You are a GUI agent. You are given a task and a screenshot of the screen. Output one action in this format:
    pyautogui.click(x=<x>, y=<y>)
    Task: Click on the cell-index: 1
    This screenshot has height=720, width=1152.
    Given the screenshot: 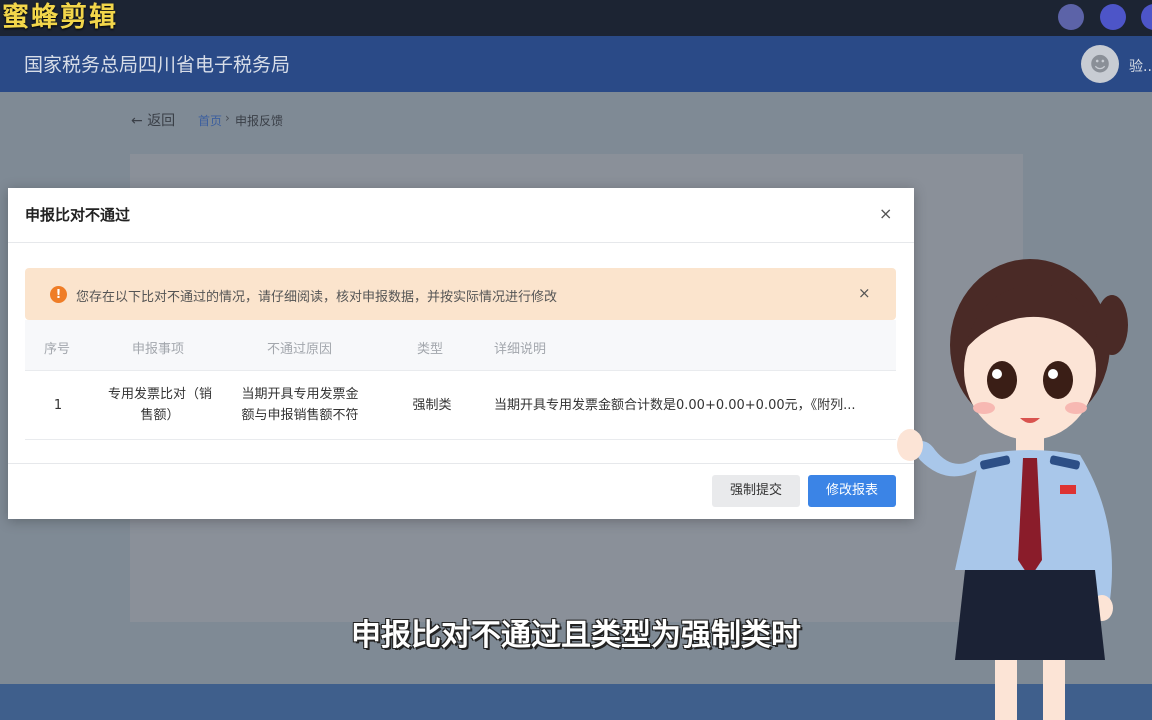 What is the action you would take?
    pyautogui.click(x=58, y=405)
    